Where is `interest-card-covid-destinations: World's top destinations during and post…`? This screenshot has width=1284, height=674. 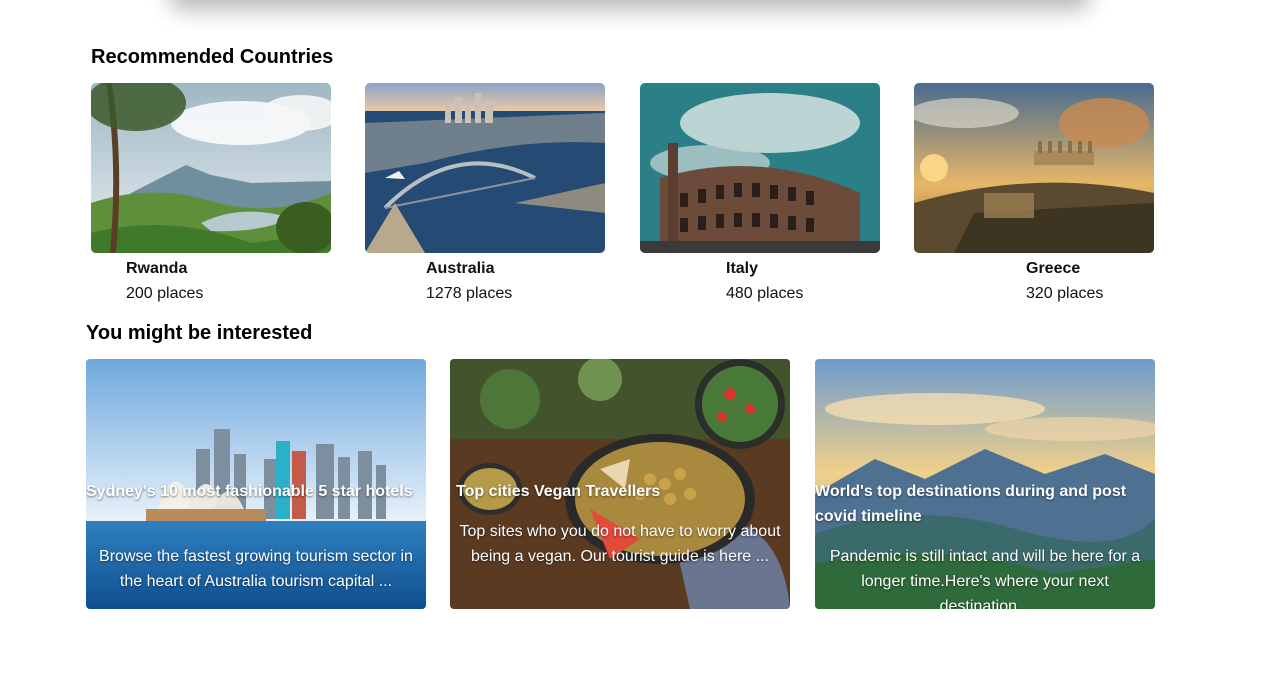 interest-card-covid-destinations: World's top destinations during and post… is located at coordinates (985, 484).